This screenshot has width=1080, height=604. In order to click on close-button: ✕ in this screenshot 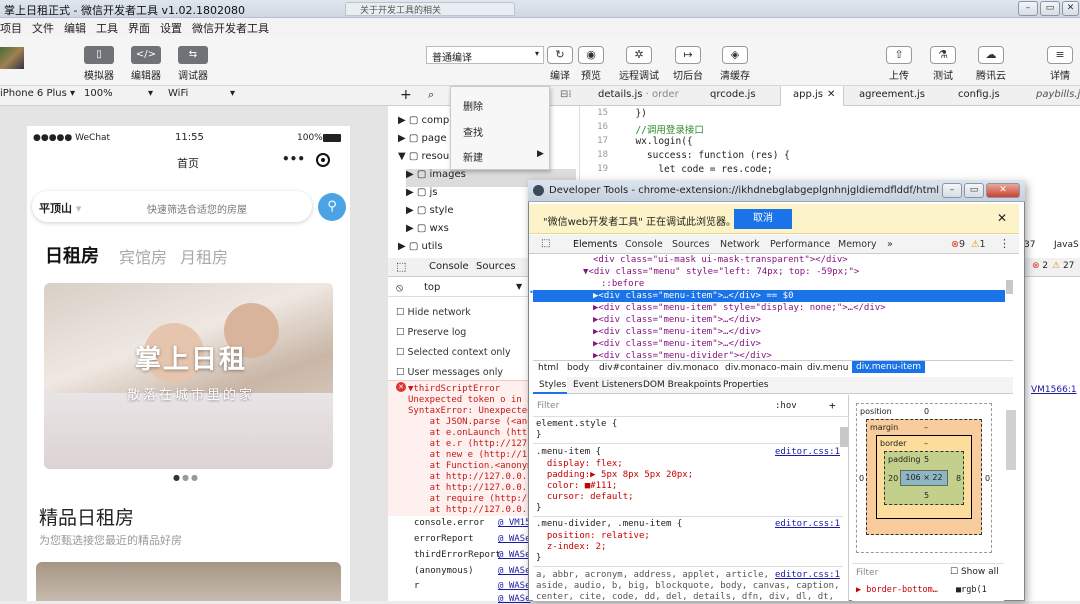, I will do `click(1070, 8)`.